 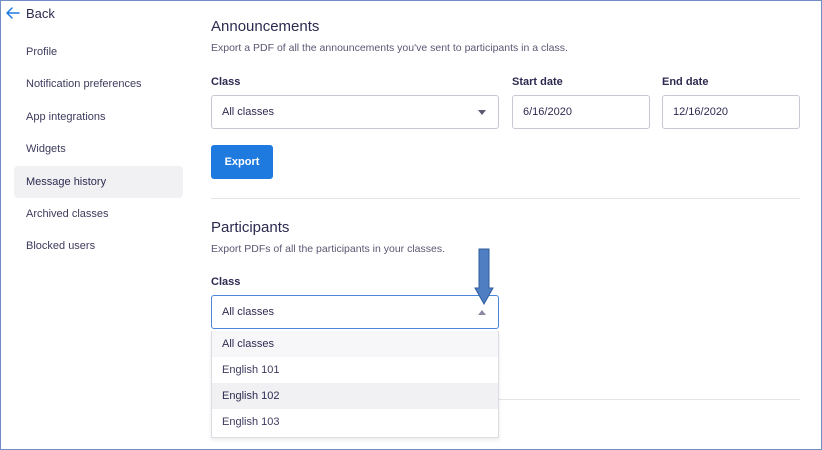 What do you see at coordinates (242, 162) in the screenshot?
I see `export-button: Export` at bounding box center [242, 162].